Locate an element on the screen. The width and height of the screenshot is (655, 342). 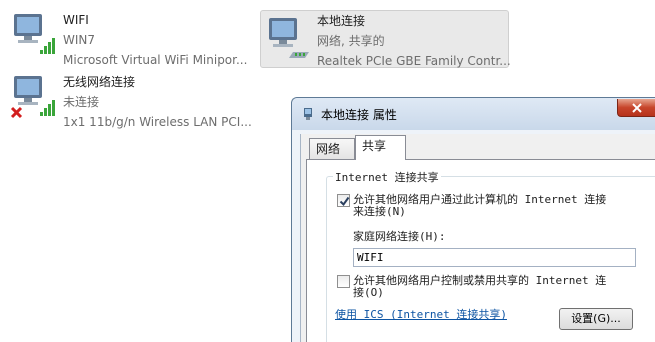
close-button is located at coordinates (636, 108).